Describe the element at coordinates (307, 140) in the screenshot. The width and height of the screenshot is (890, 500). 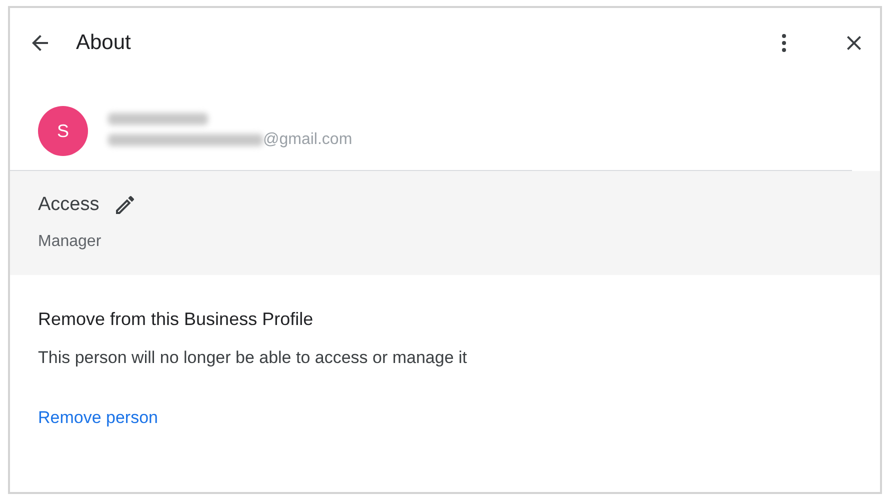
I see `email-domain: @gmail.com` at that location.